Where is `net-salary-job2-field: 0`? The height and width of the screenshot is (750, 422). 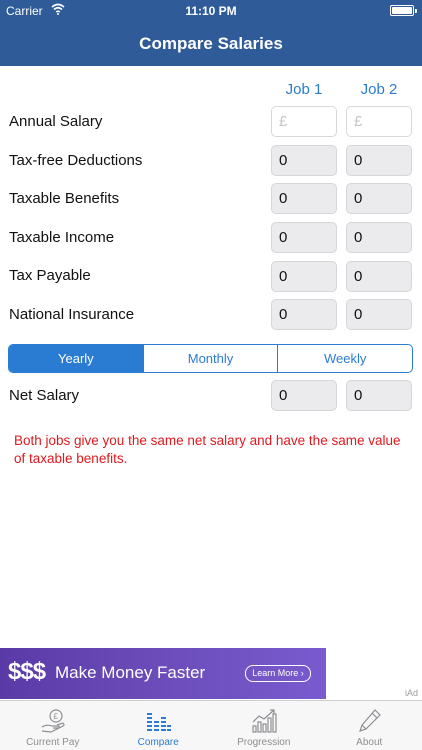
net-salary-job2-field: 0 is located at coordinates (379, 395).